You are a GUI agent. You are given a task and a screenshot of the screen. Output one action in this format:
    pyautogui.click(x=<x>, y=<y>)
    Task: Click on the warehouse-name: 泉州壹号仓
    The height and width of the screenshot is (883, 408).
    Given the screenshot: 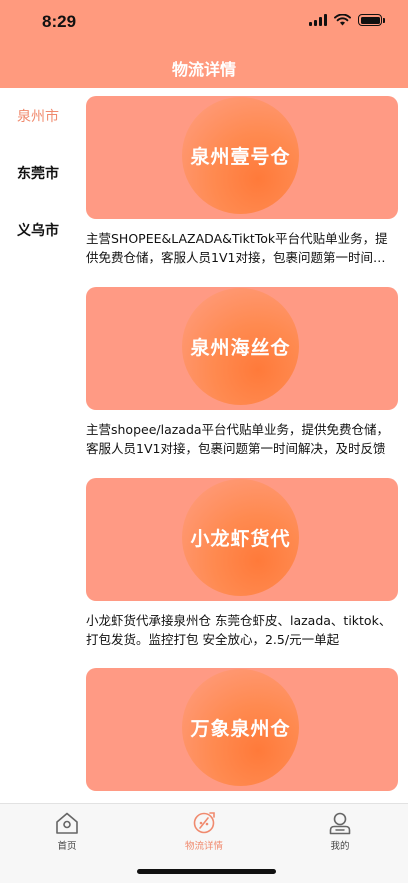 What is the action you would take?
    pyautogui.click(x=240, y=157)
    